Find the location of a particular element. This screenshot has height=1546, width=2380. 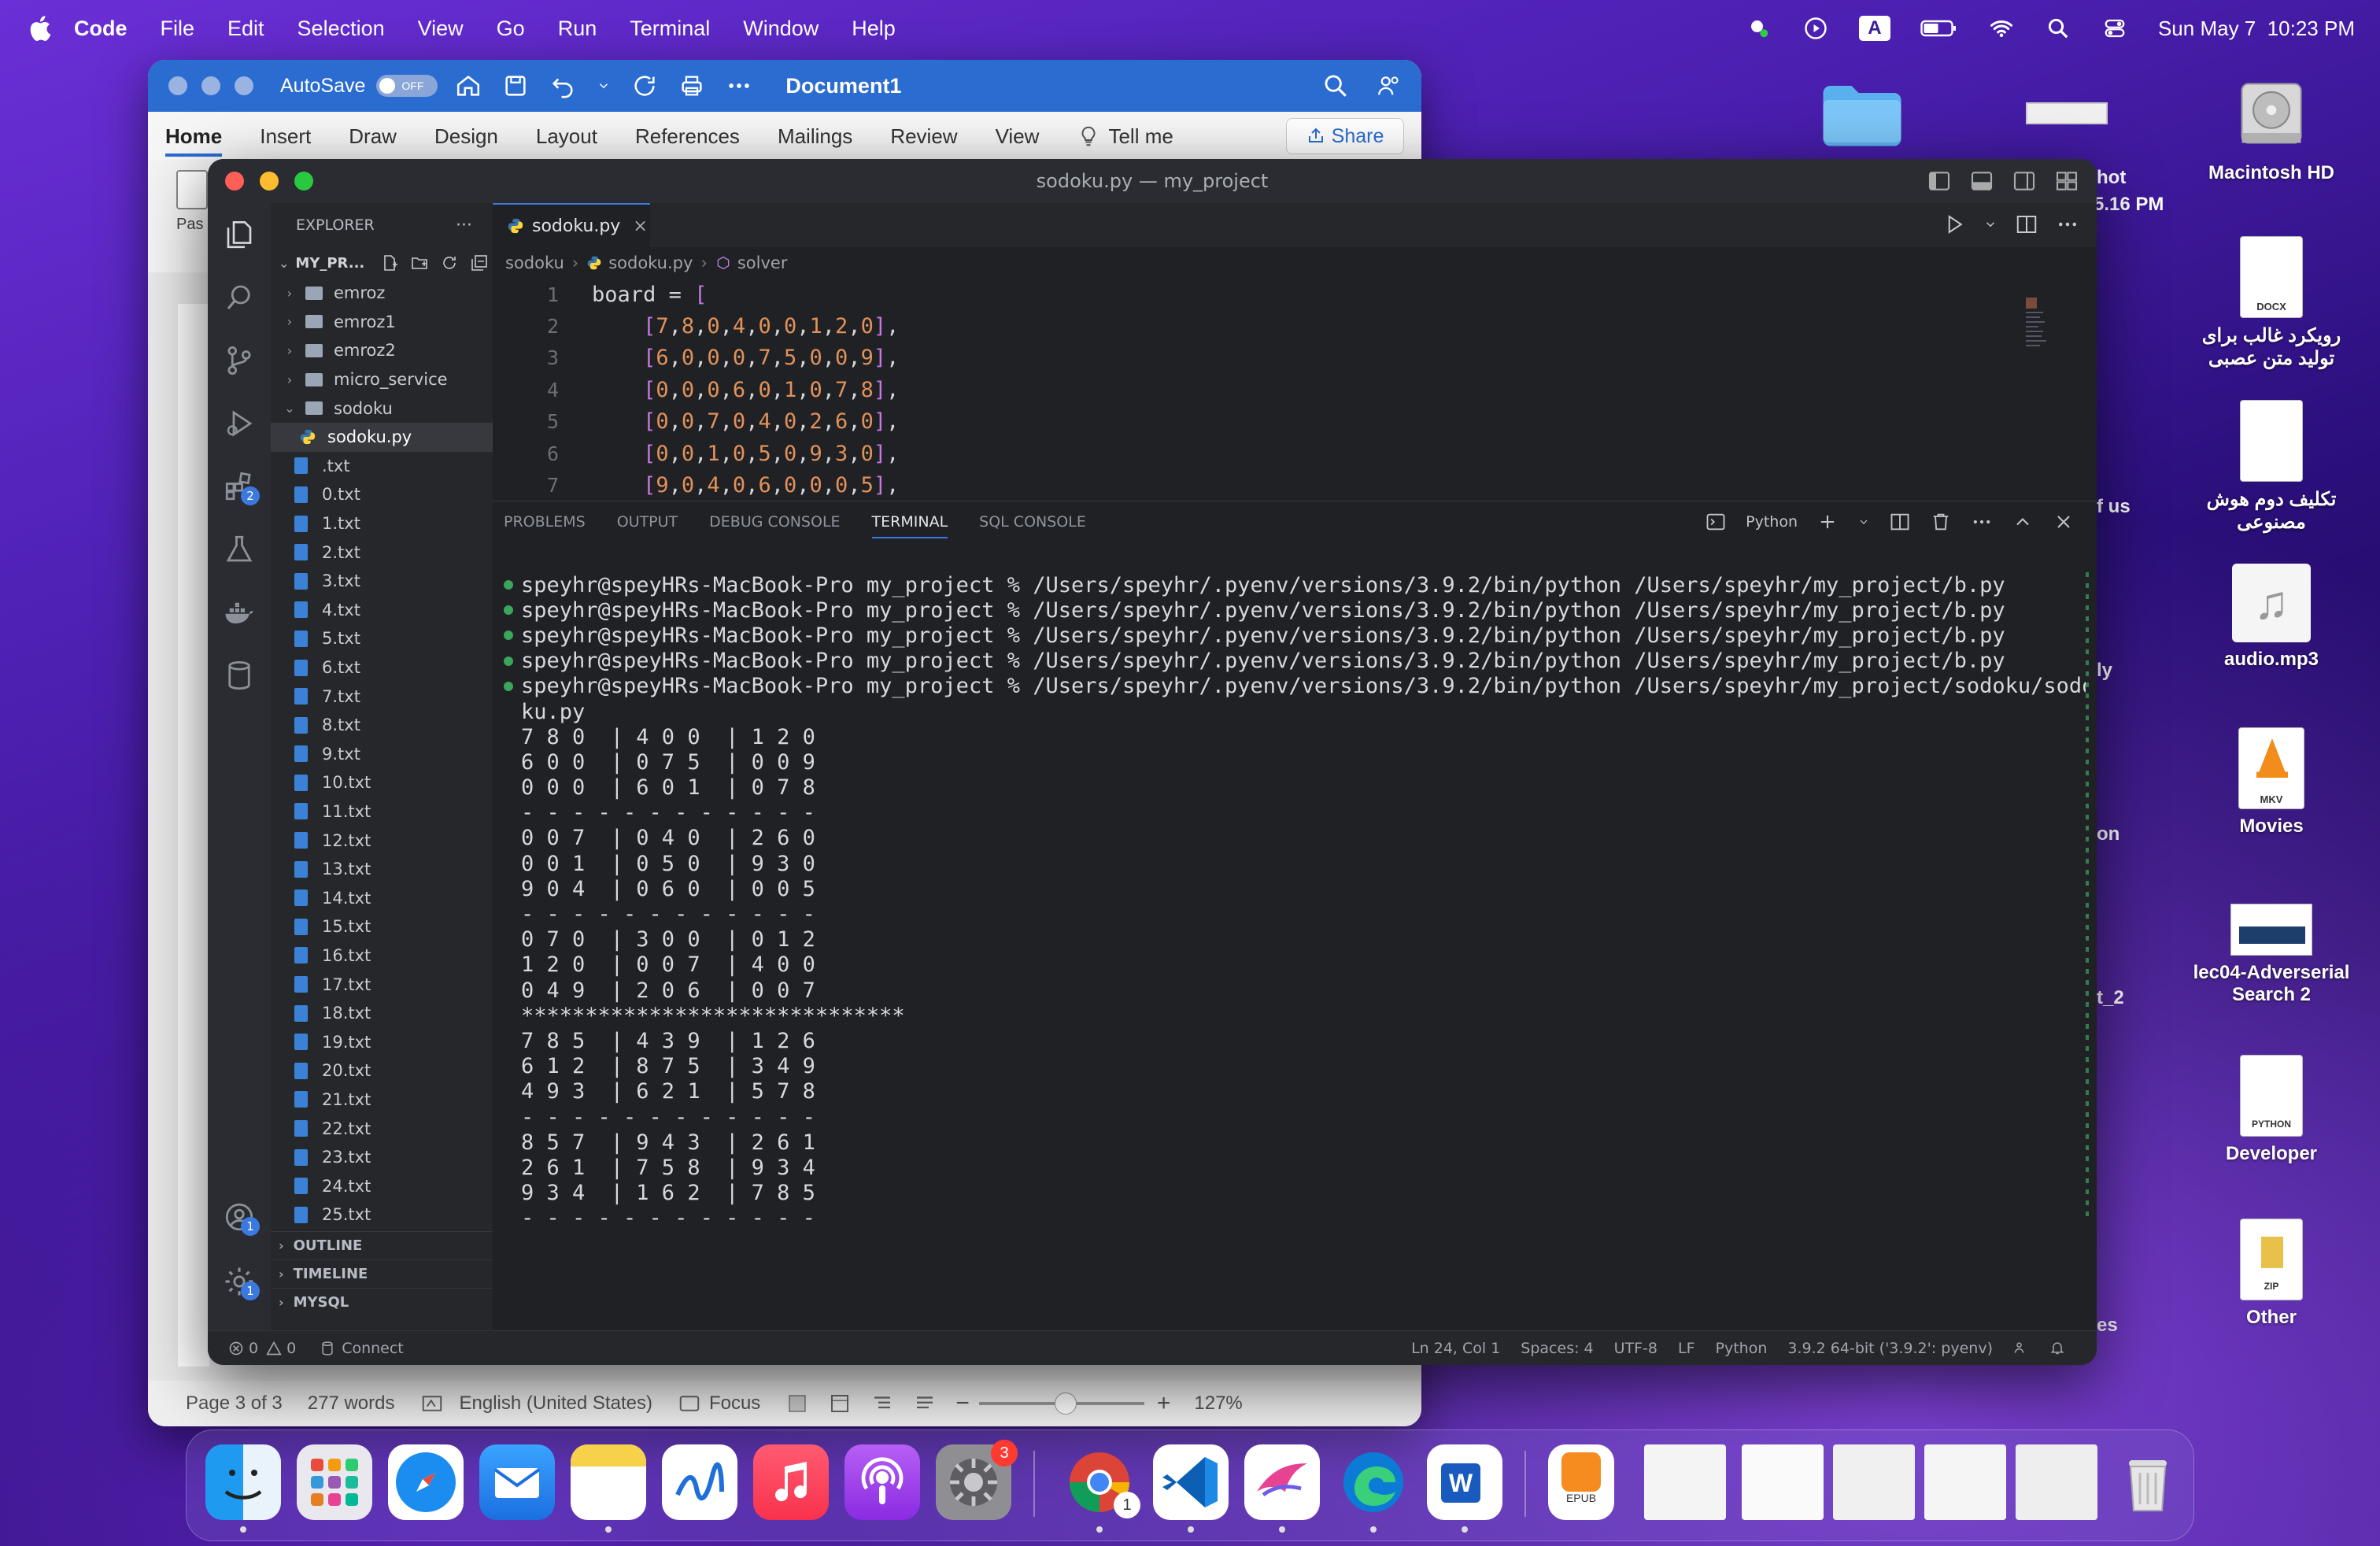

ribbon-tab-layout: Layout is located at coordinates (566, 136).